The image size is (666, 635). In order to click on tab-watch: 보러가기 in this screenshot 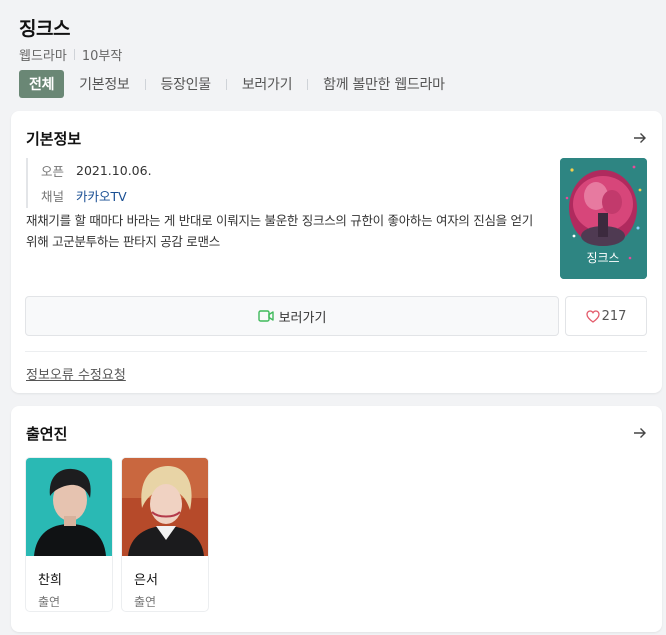, I will do `click(267, 84)`.